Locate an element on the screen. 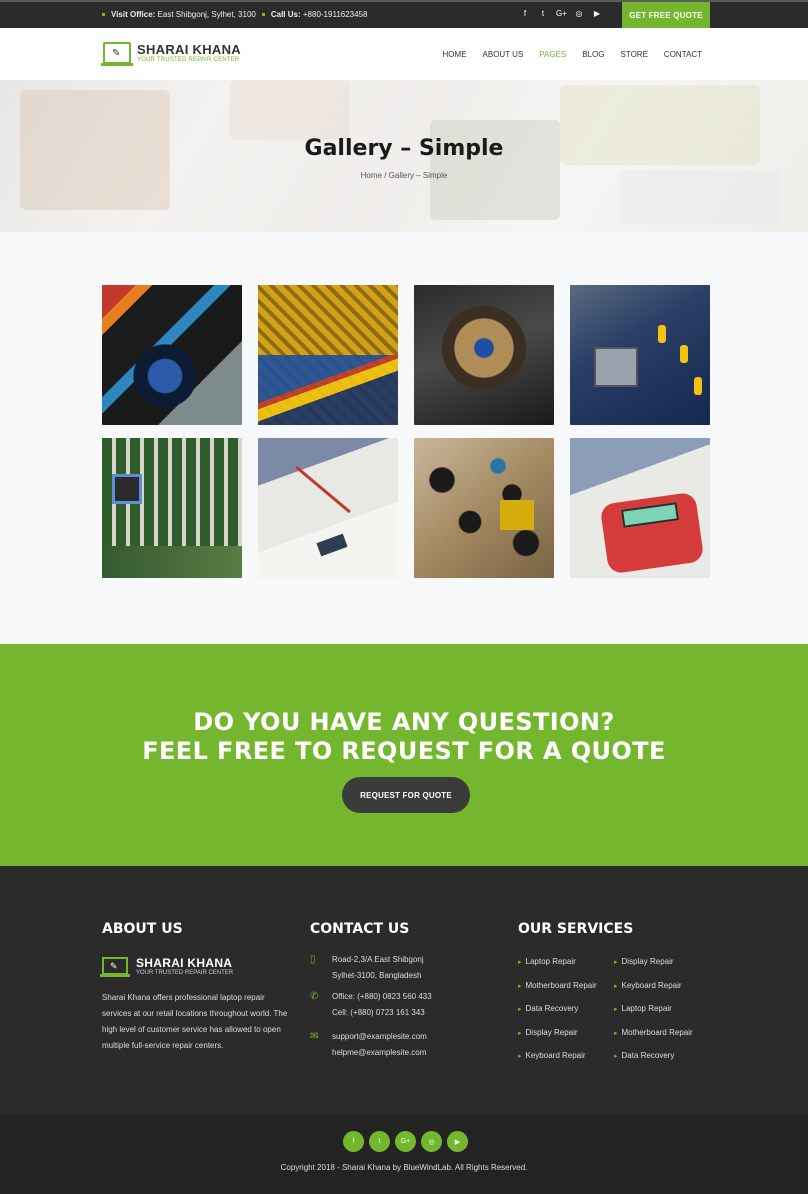 This screenshot has width=808, height=1194. address-line: Sylhet-3100, Bangladesh is located at coordinates (377, 975).